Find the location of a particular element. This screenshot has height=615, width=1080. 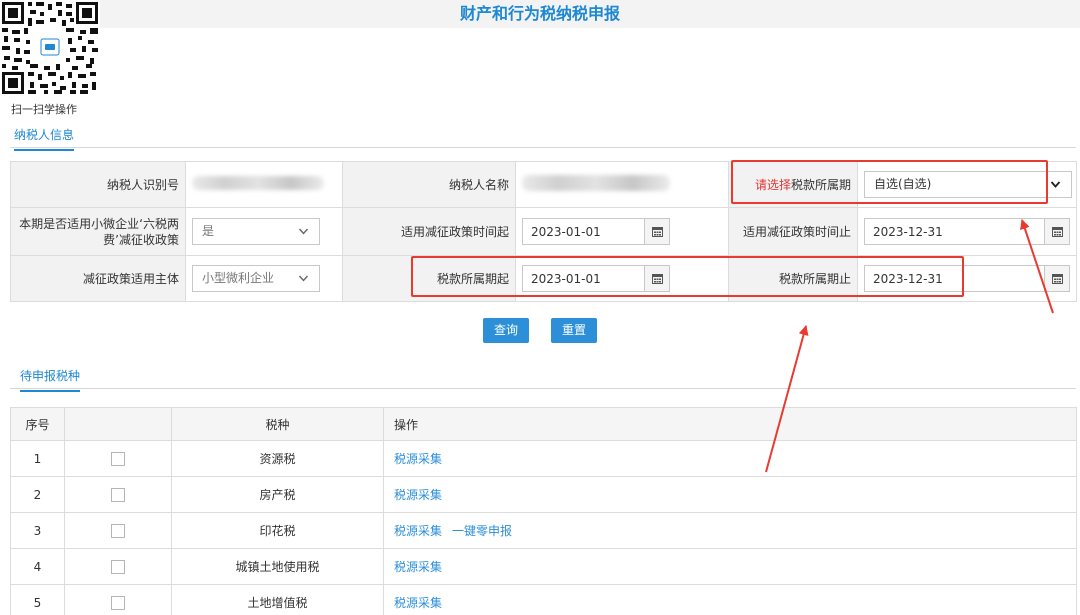

query-button: 查询 is located at coordinates (506, 330).